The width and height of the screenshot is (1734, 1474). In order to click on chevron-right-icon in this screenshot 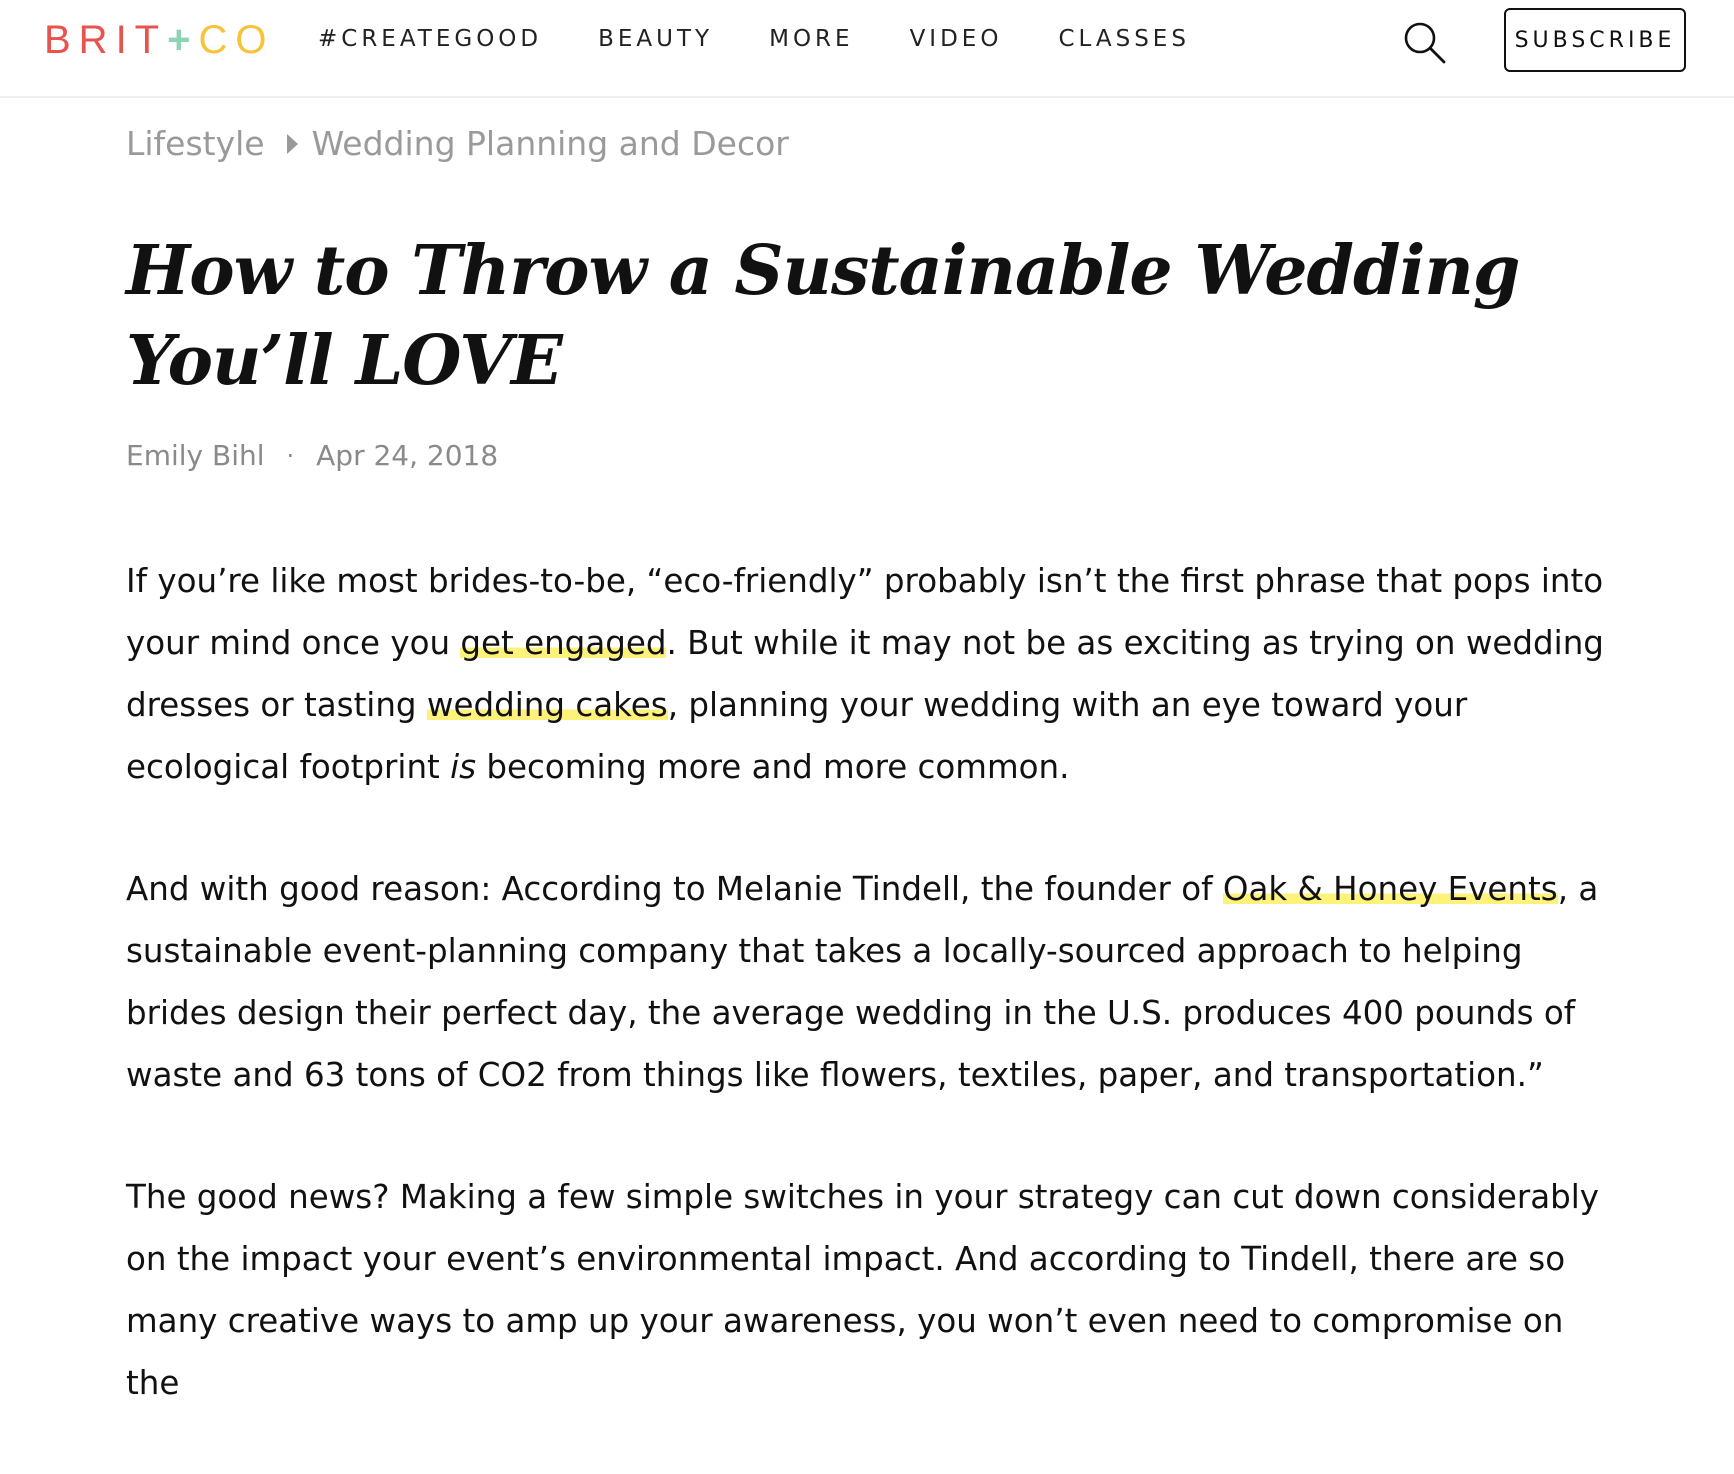, I will do `click(292, 144)`.